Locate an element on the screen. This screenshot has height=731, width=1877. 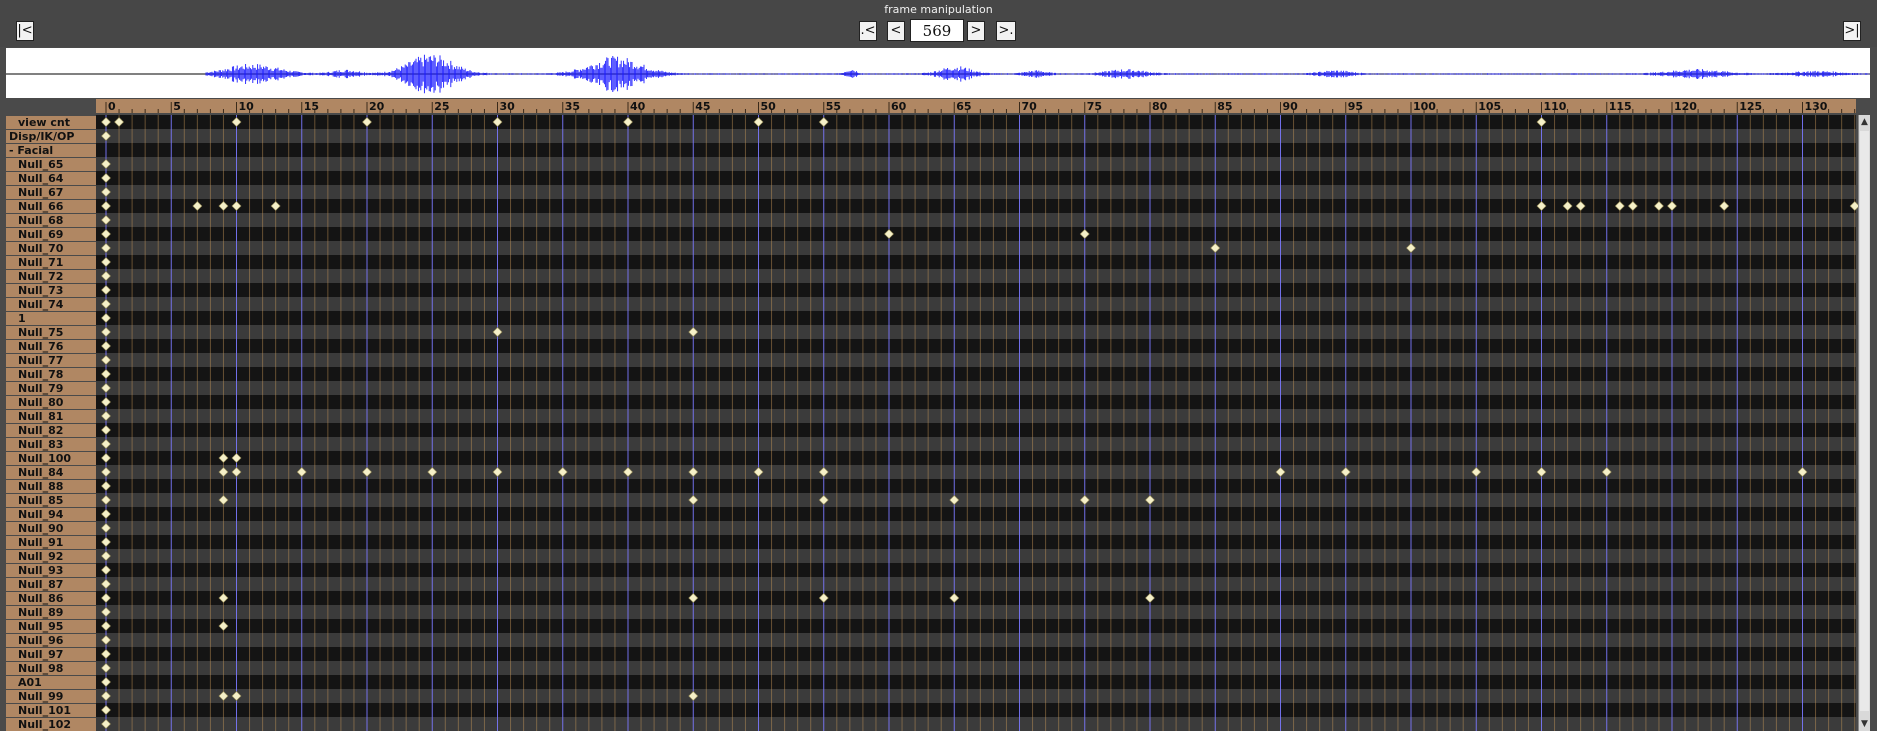
track-label: Null_89 is located at coordinates (51, 612).